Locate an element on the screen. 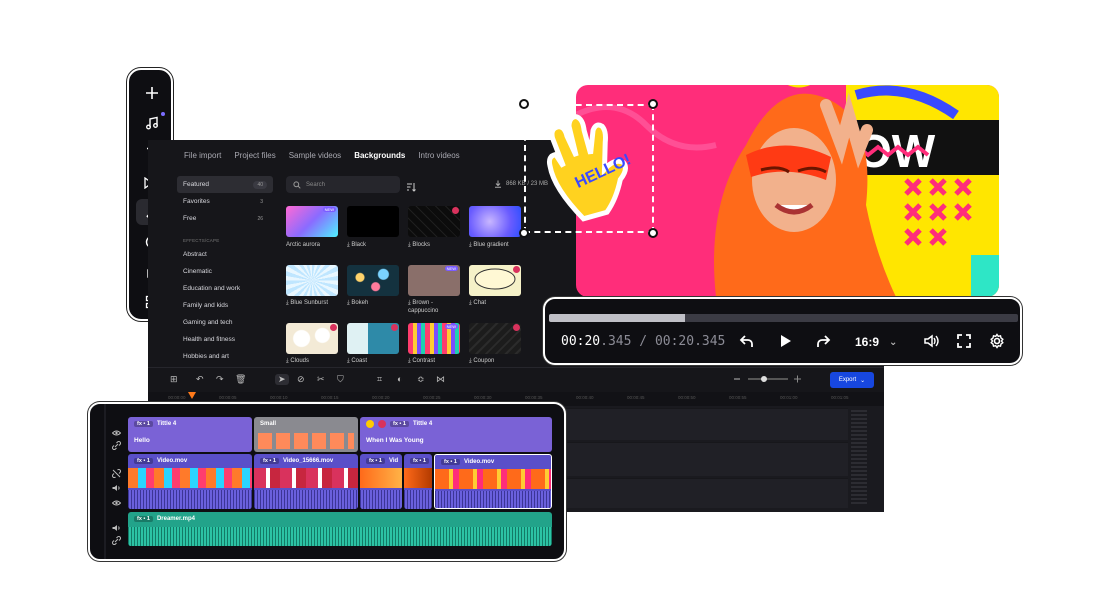 The height and width of the screenshot is (600, 1108). thumbnail-blue-gradient is located at coordinates (495, 221).